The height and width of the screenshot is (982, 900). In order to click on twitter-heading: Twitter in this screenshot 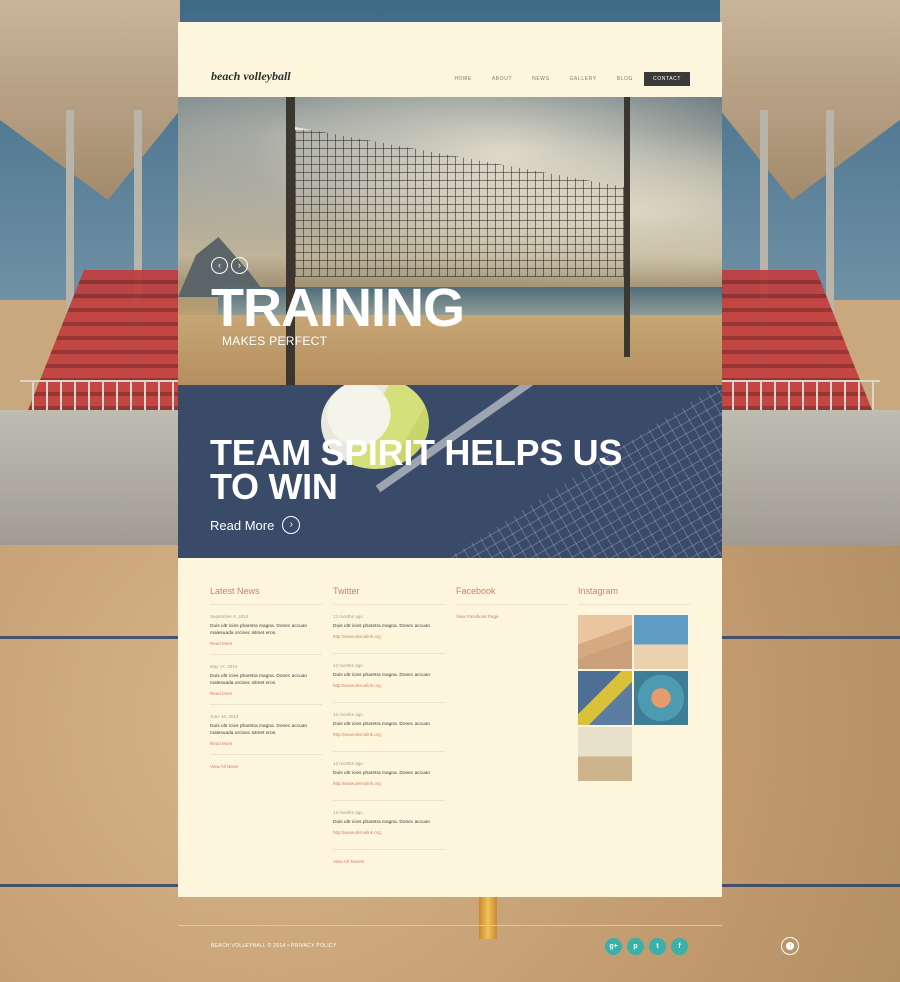, I will do `click(389, 595)`.